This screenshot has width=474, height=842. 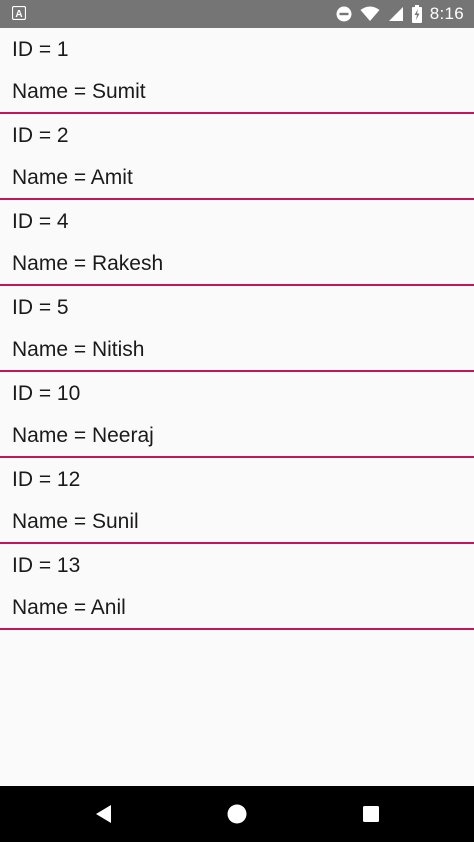 I want to click on wifi-icon, so click(x=370, y=14).